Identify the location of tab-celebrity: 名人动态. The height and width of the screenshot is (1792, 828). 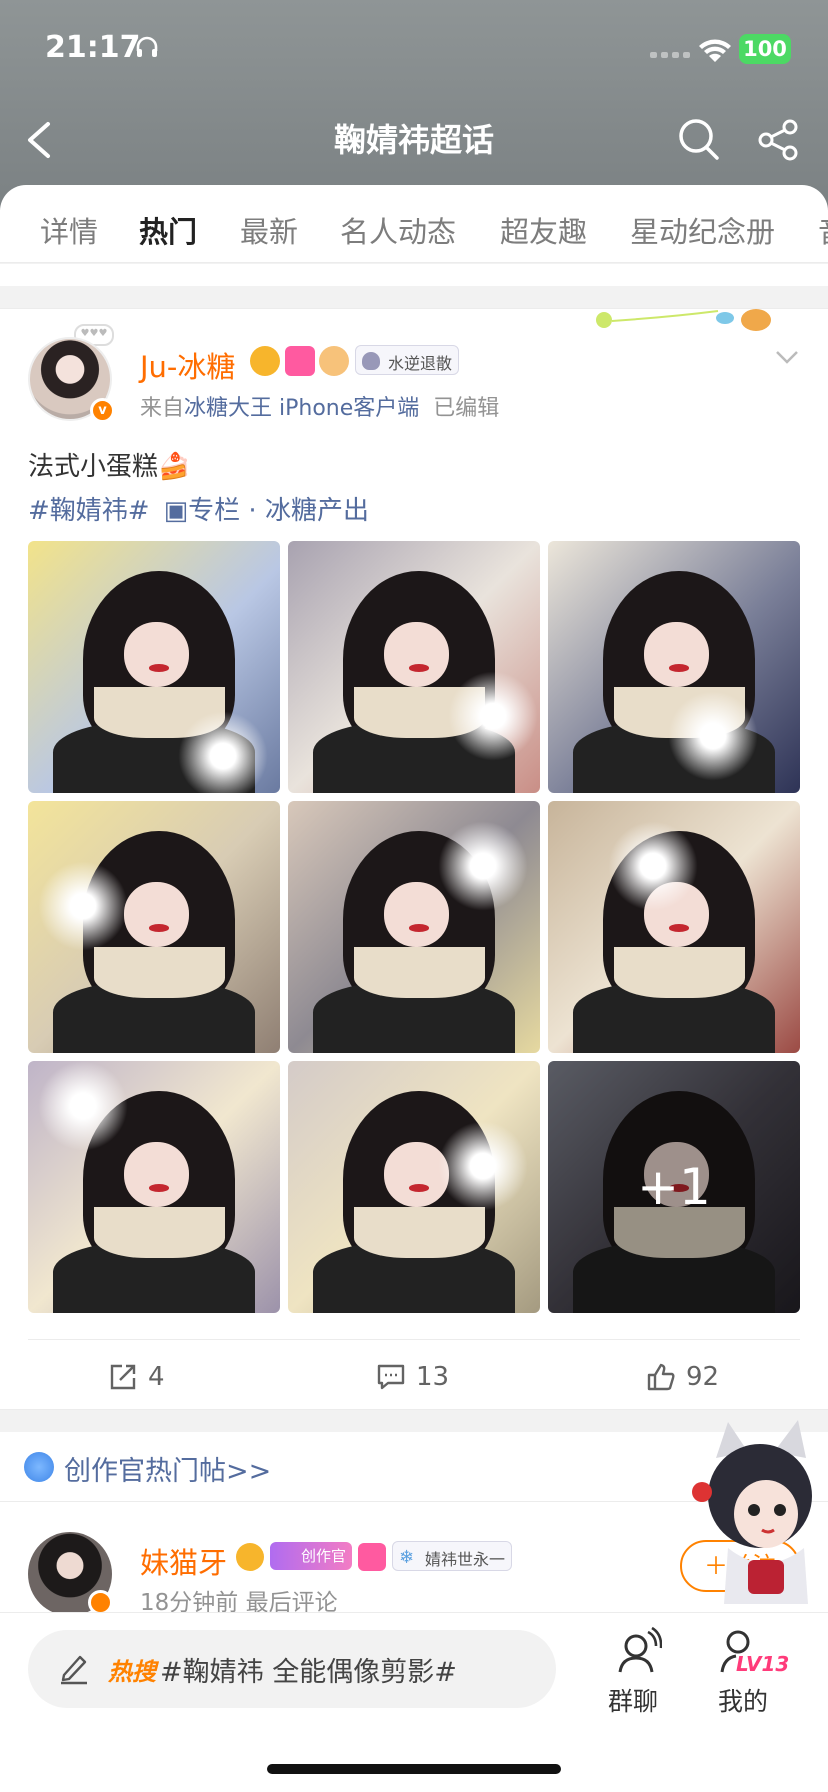
(398, 230).